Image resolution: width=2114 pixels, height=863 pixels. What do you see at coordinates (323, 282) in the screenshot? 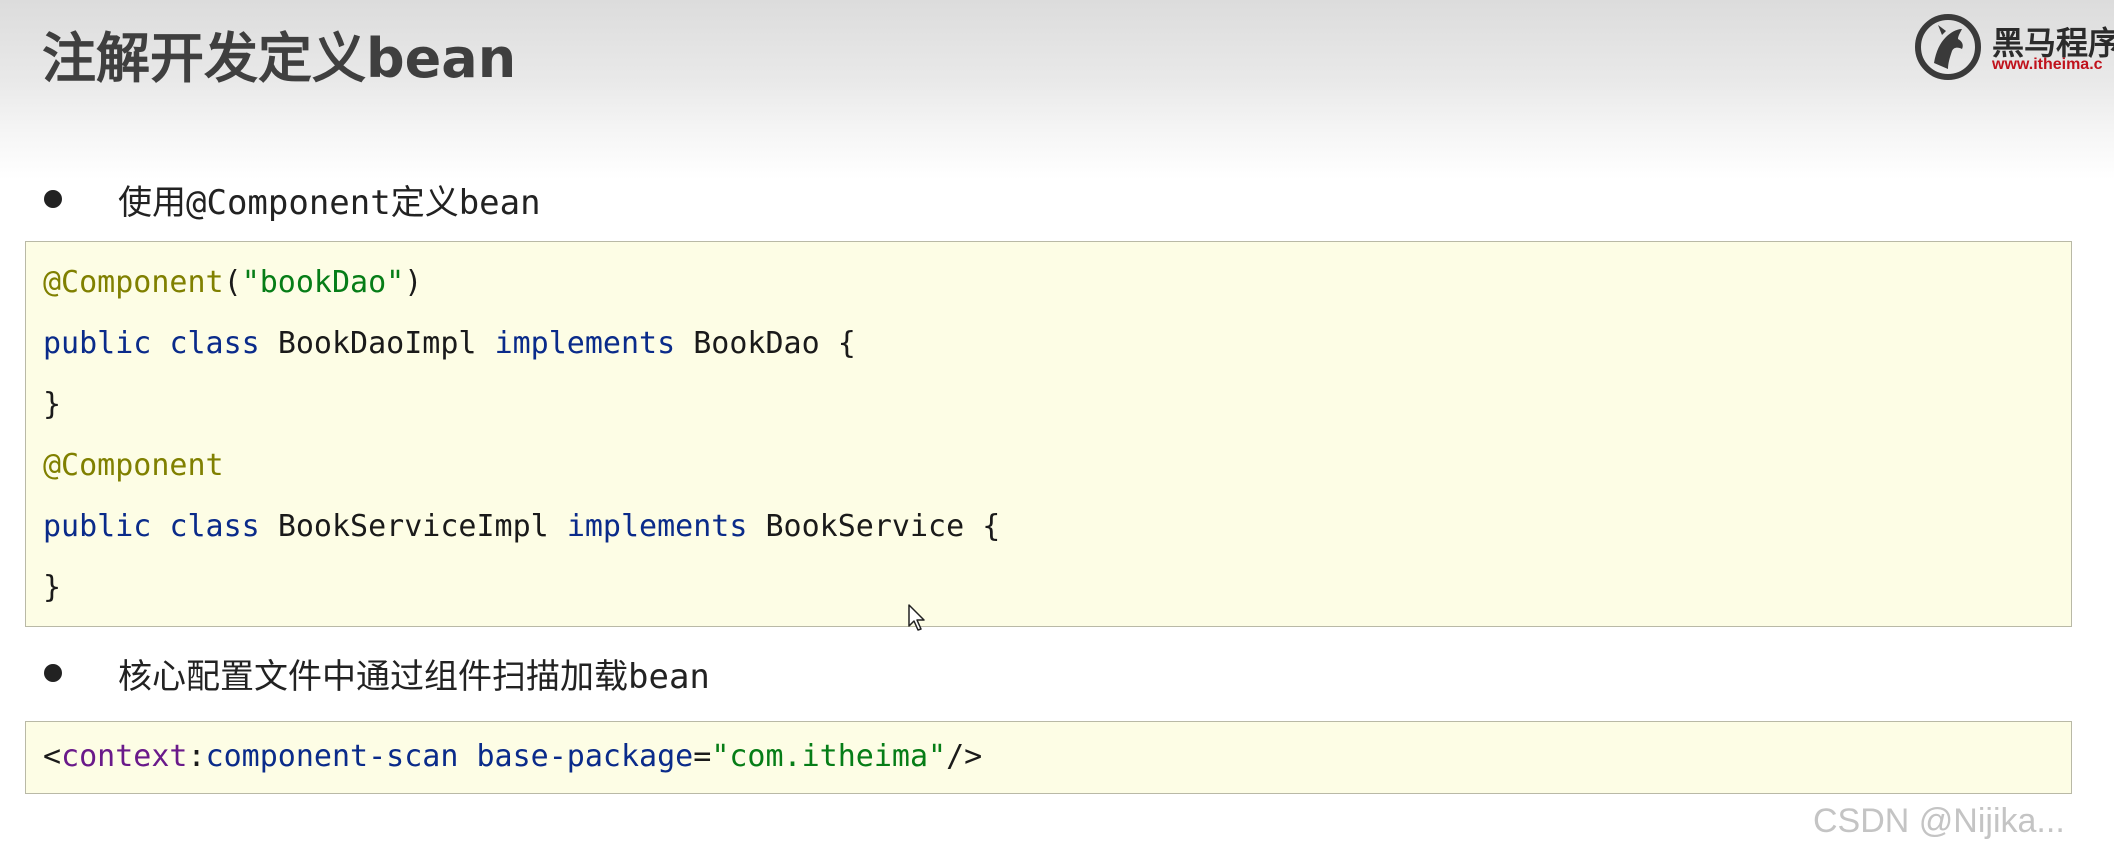
I see `code-string: "bookDao"` at bounding box center [323, 282].